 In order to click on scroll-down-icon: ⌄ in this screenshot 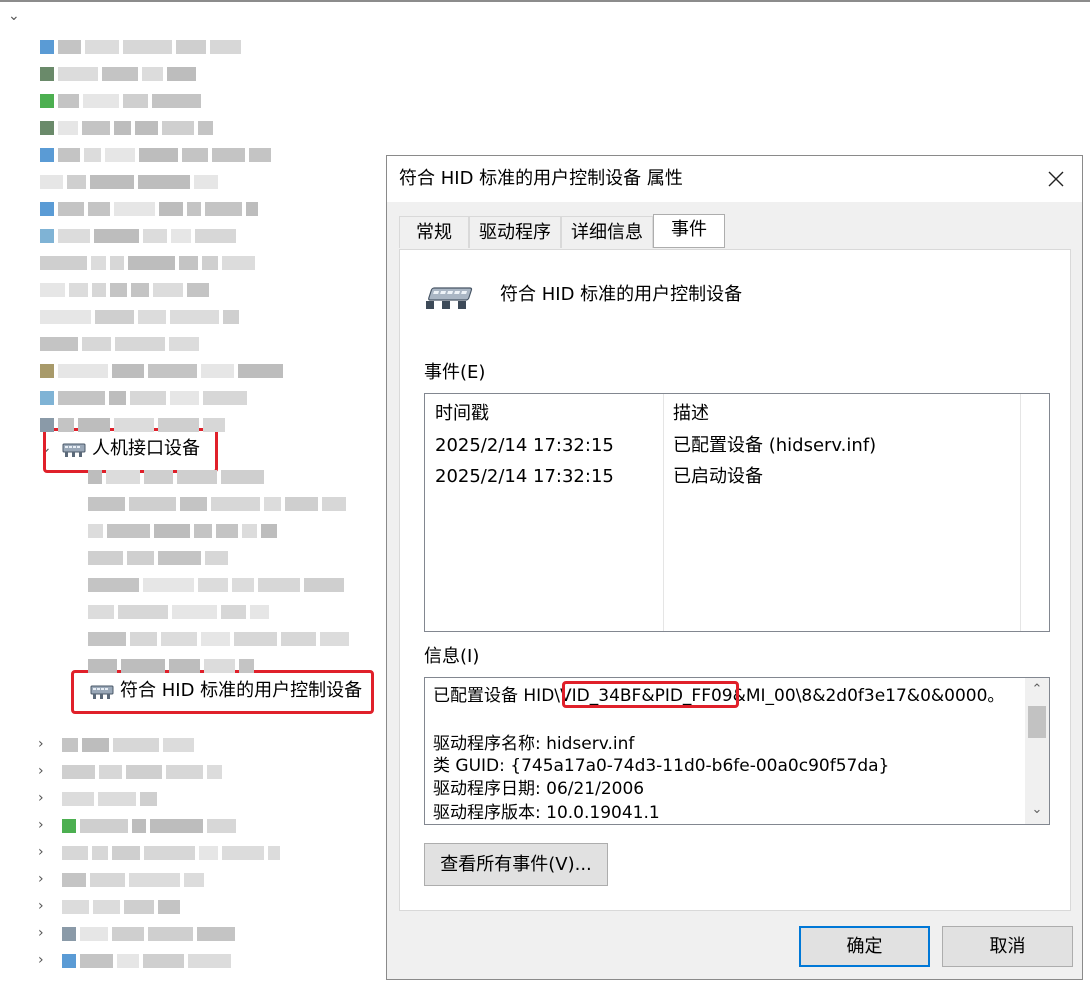, I will do `click(1037, 810)`.